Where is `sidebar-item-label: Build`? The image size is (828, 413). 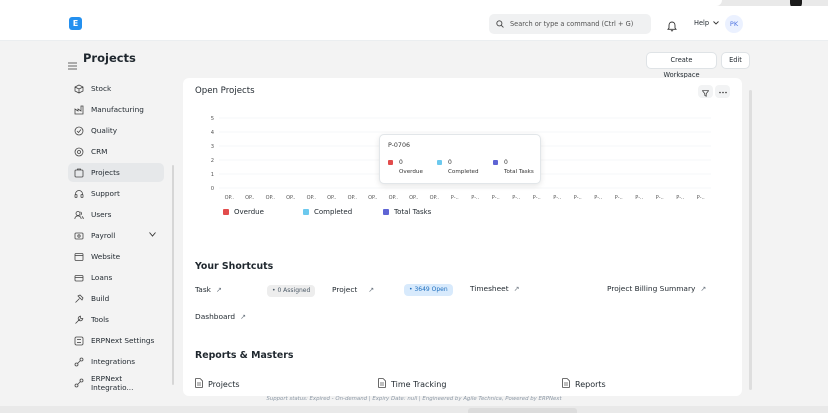
sidebar-item-label: Build is located at coordinates (100, 298).